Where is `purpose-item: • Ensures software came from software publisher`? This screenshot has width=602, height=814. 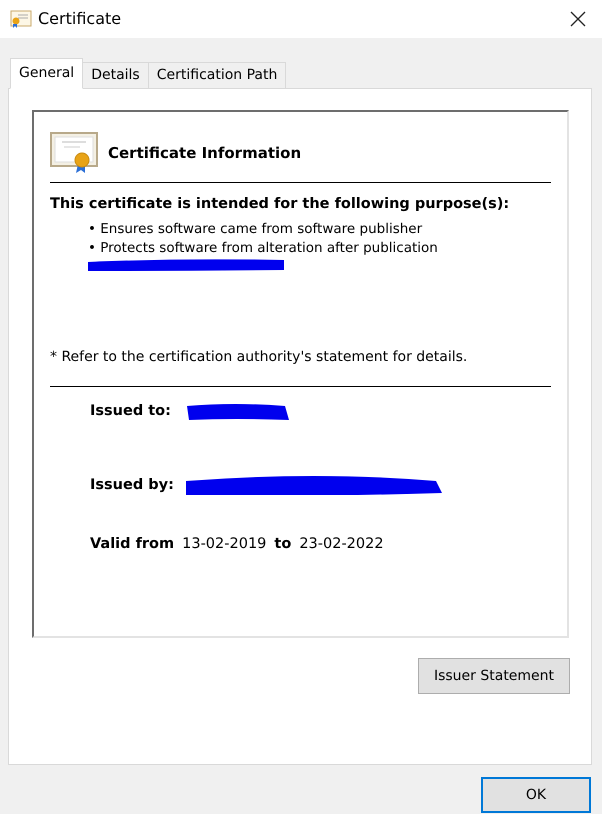
purpose-item: • Ensures software came from software publisher is located at coordinates (256, 229).